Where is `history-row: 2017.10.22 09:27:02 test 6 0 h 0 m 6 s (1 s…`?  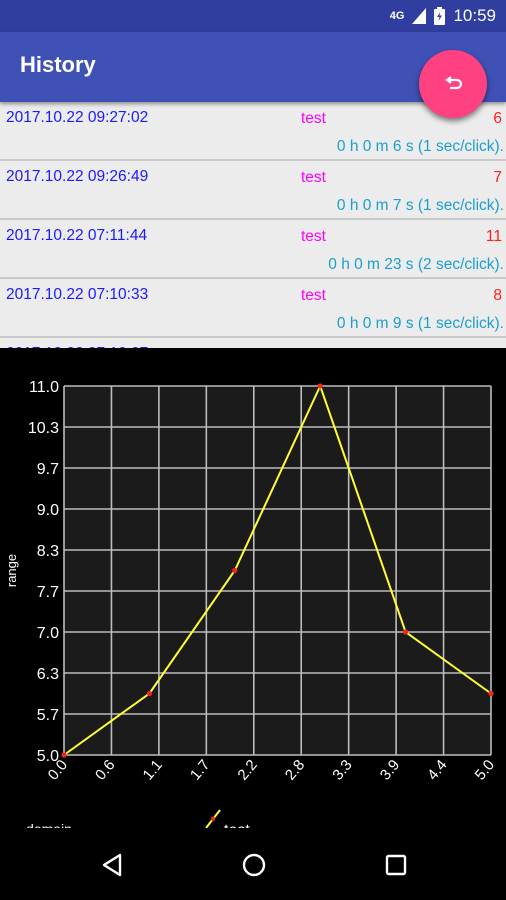 history-row: 2017.10.22 09:27:02 test 6 0 h 0 m 6 s (1 s… is located at coordinates (253, 131).